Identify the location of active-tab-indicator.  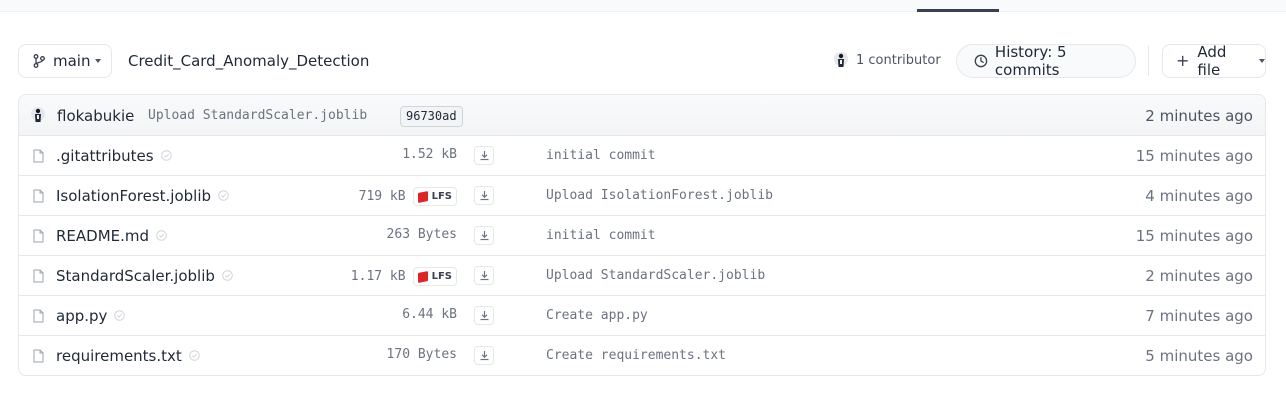
(958, 10).